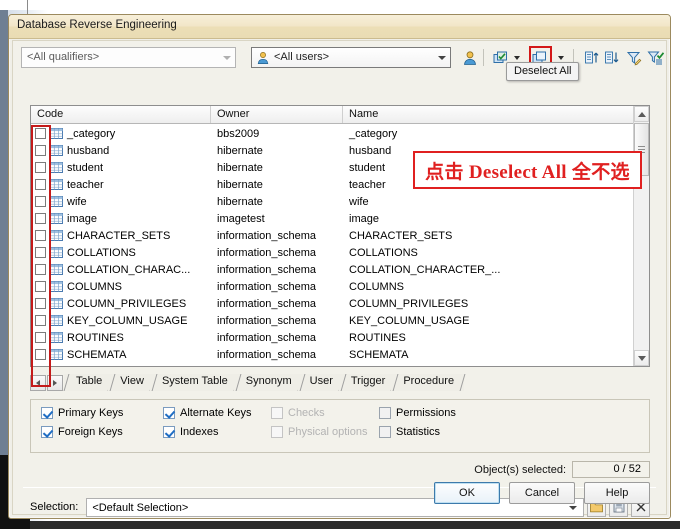 The image size is (680, 529). What do you see at coordinates (339, 27) in the screenshot?
I see `title-bar: Database Reverse Engineering` at bounding box center [339, 27].